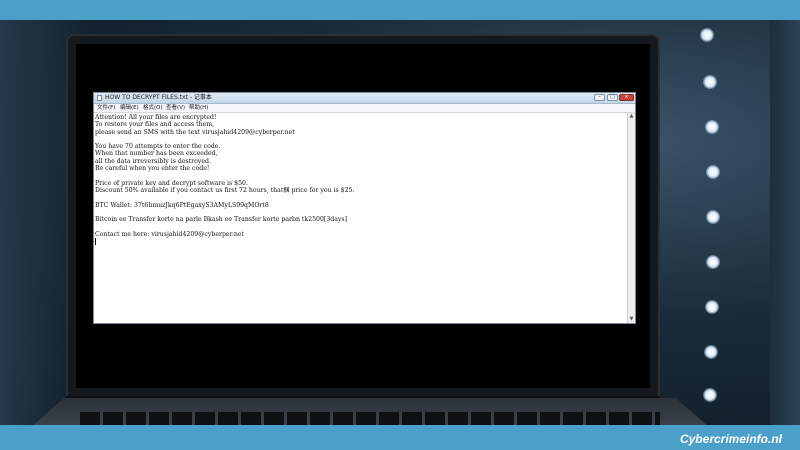 The width and height of the screenshot is (800, 450). Describe the element at coordinates (631, 116) in the screenshot. I see `scroll-up-icon: ▲` at that location.